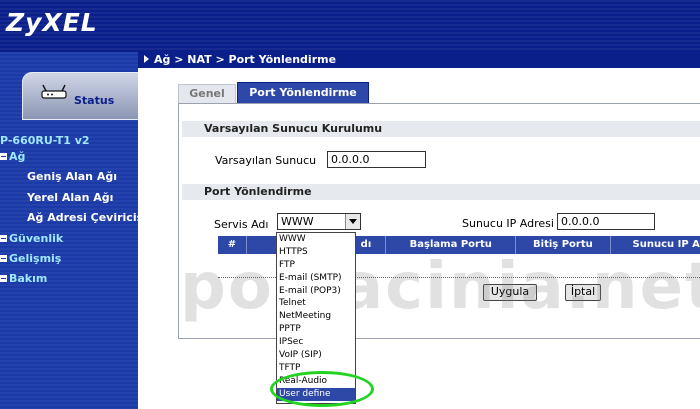 This screenshot has height=409, width=700. I want to click on watermark: portacinia.net, so click(440, 287).